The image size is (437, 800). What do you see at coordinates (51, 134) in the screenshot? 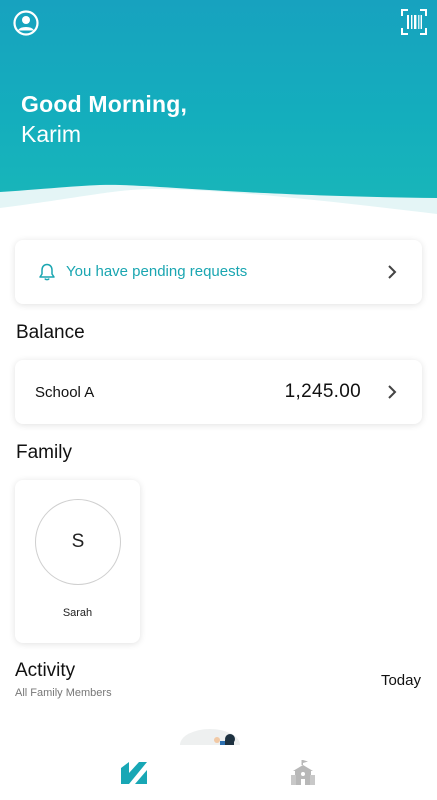
I see `user-name: Karim` at bounding box center [51, 134].